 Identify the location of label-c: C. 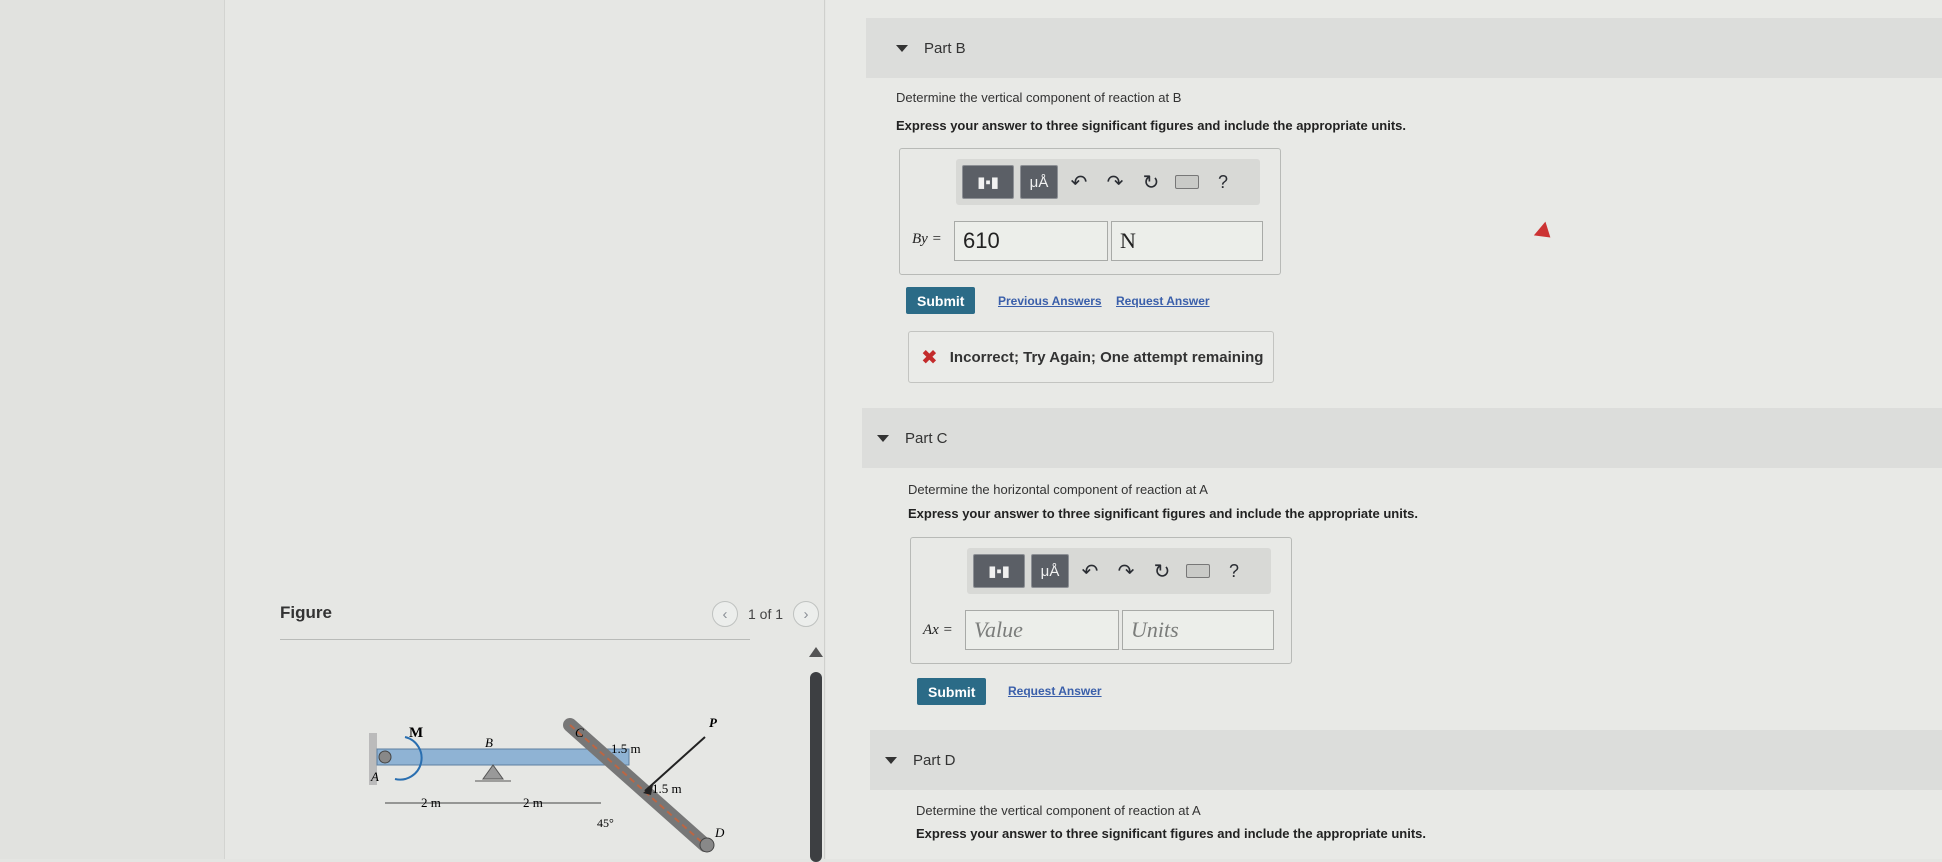
(579, 732).